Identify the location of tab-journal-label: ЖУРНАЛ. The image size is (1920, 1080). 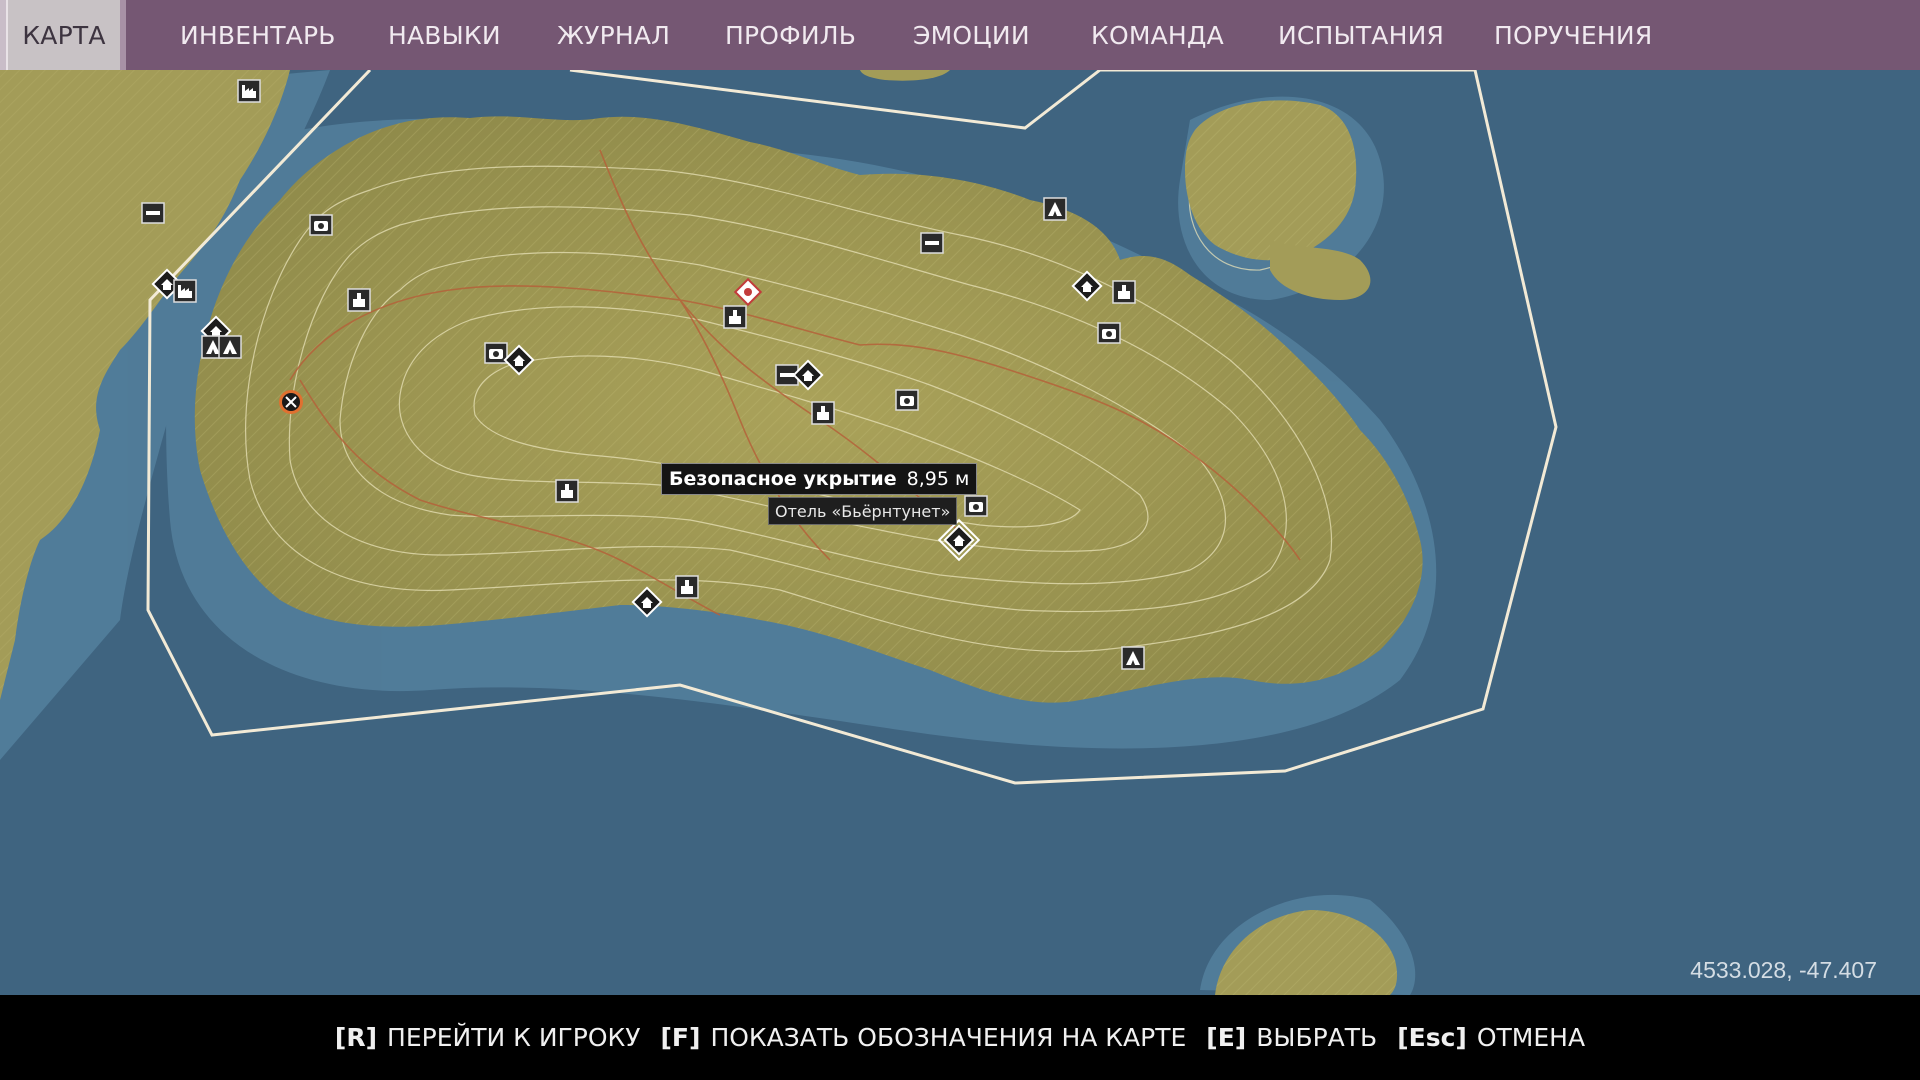
(614, 35).